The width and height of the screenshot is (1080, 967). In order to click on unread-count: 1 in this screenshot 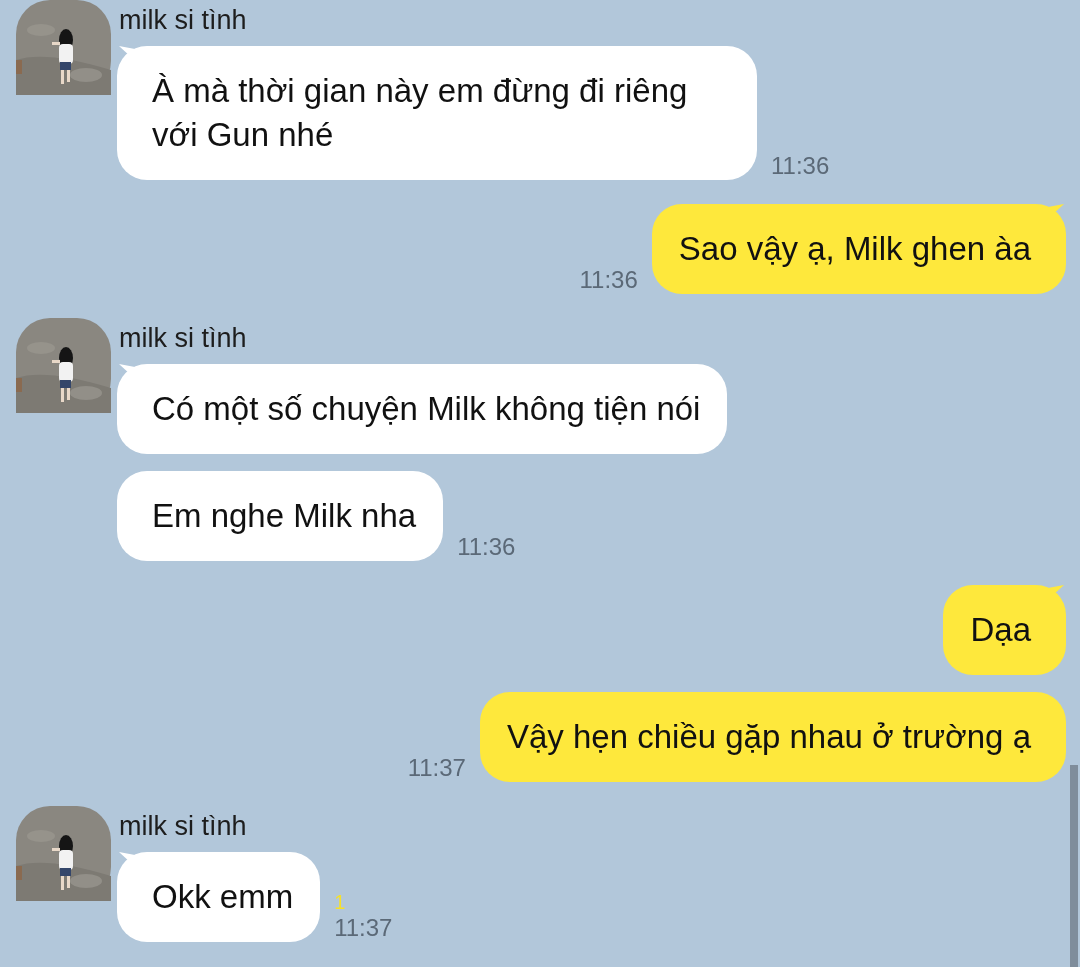, I will do `click(340, 902)`.